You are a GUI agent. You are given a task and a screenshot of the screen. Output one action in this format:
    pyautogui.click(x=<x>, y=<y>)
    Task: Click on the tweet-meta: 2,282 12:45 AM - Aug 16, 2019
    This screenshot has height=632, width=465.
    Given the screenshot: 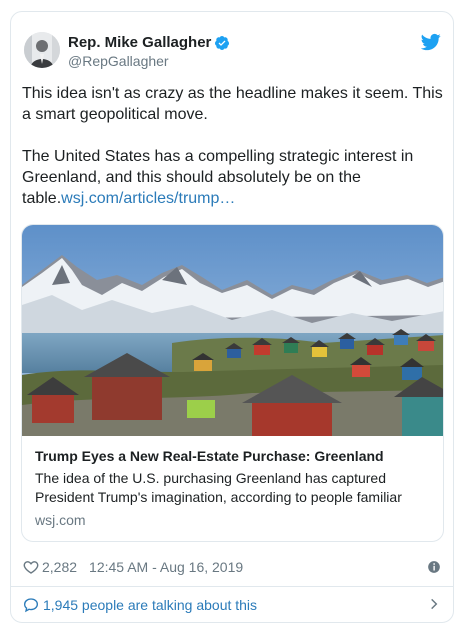 What is the action you would take?
    pyautogui.click(x=232, y=567)
    